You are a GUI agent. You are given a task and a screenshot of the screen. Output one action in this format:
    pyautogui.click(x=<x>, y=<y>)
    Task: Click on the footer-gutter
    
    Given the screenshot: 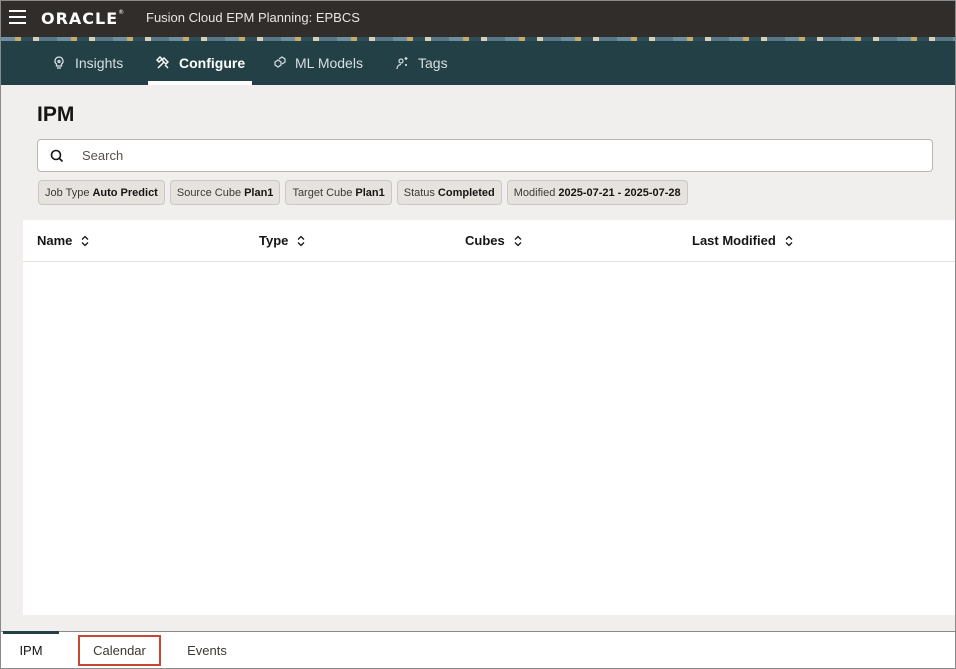 What is the action you would take?
    pyautogui.click(x=478, y=623)
    